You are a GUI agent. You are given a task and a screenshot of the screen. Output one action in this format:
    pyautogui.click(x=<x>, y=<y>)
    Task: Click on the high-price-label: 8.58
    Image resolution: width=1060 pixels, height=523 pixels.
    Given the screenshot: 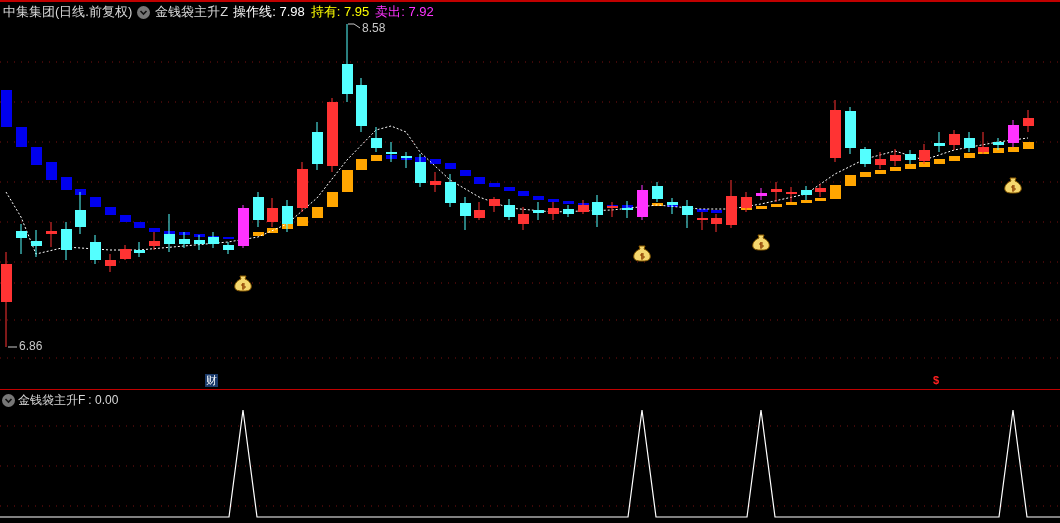 What is the action you would take?
    pyautogui.click(x=374, y=28)
    